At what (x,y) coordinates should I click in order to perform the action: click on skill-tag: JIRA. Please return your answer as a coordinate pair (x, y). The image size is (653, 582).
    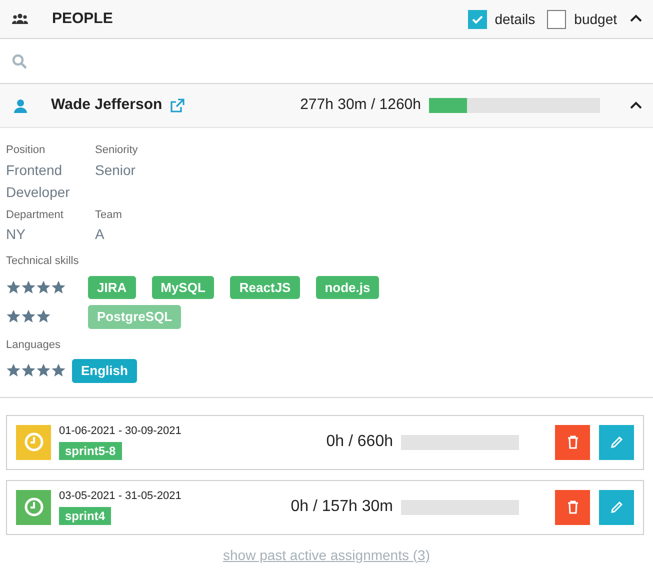
    Looking at the image, I should click on (112, 287).